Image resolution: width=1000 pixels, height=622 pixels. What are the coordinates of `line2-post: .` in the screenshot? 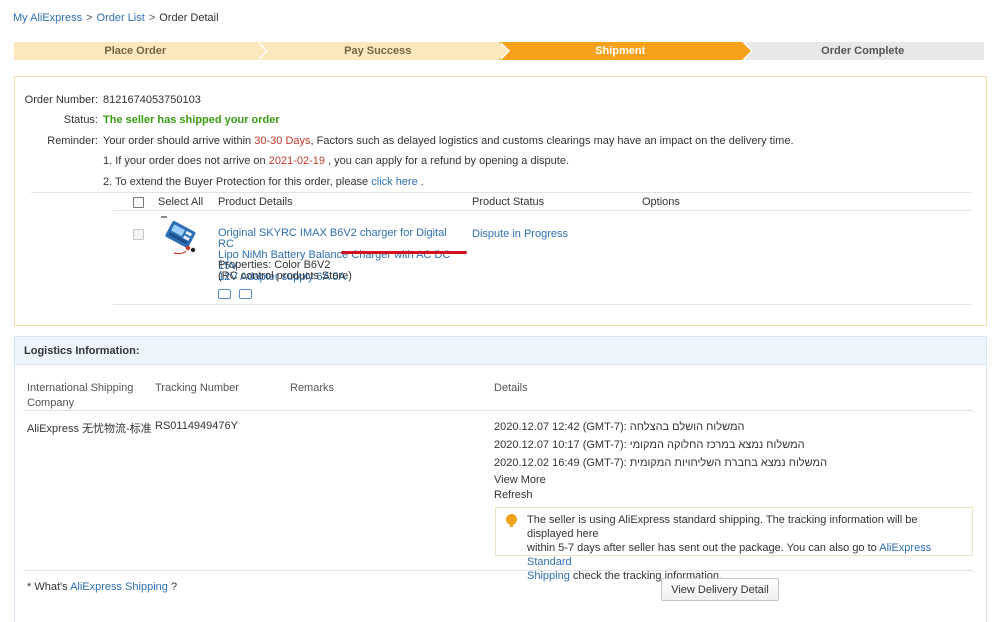 It's located at (422, 182).